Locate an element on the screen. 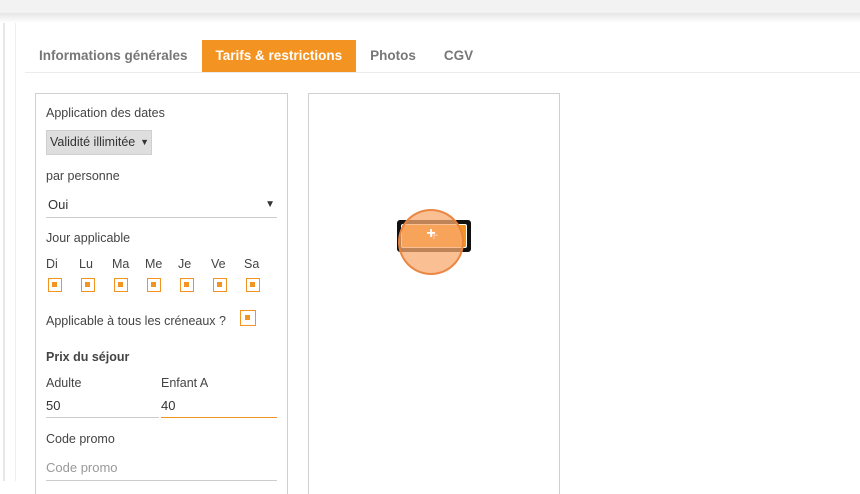  tab-informations-generales: Informations générales is located at coordinates (113, 56).